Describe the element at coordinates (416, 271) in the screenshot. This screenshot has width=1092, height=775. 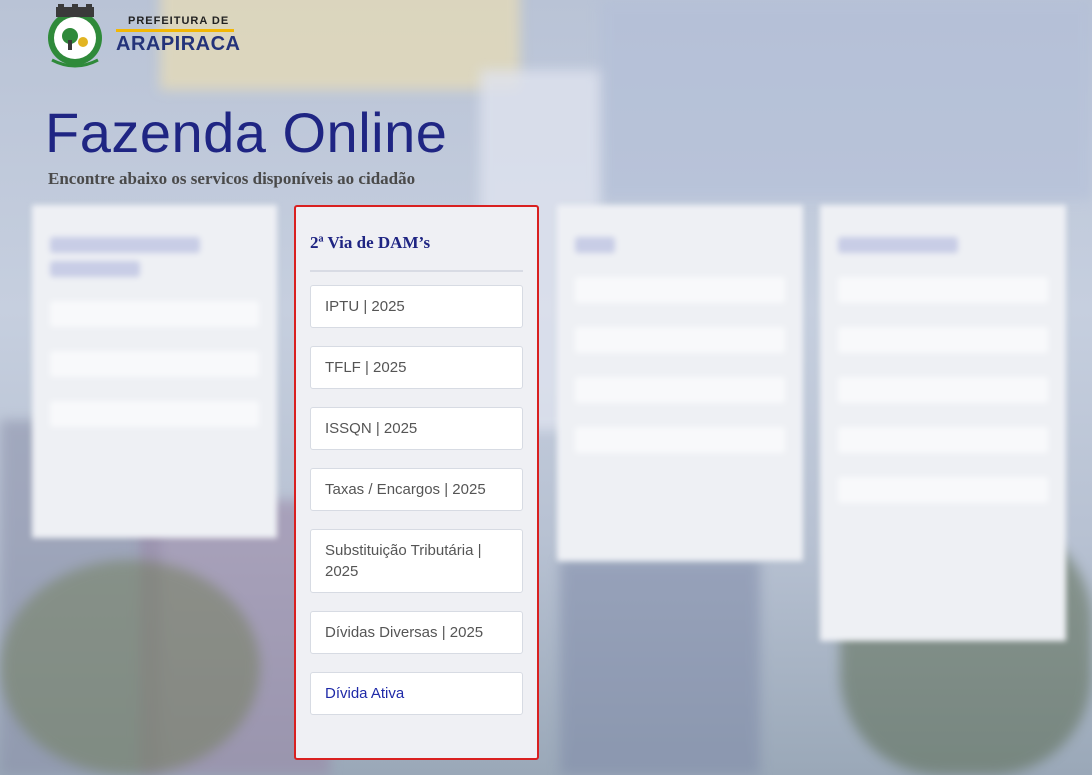
I see `divider` at that location.